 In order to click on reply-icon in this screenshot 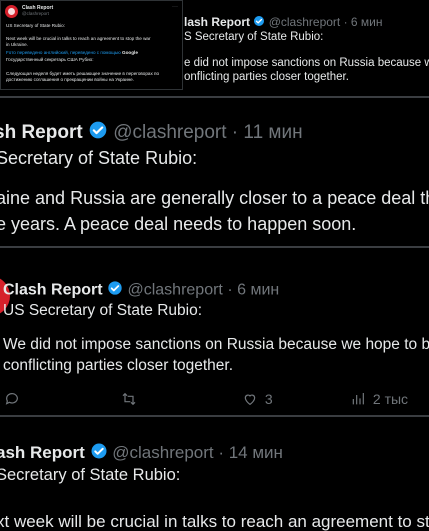, I will do `click(12, 400)`.